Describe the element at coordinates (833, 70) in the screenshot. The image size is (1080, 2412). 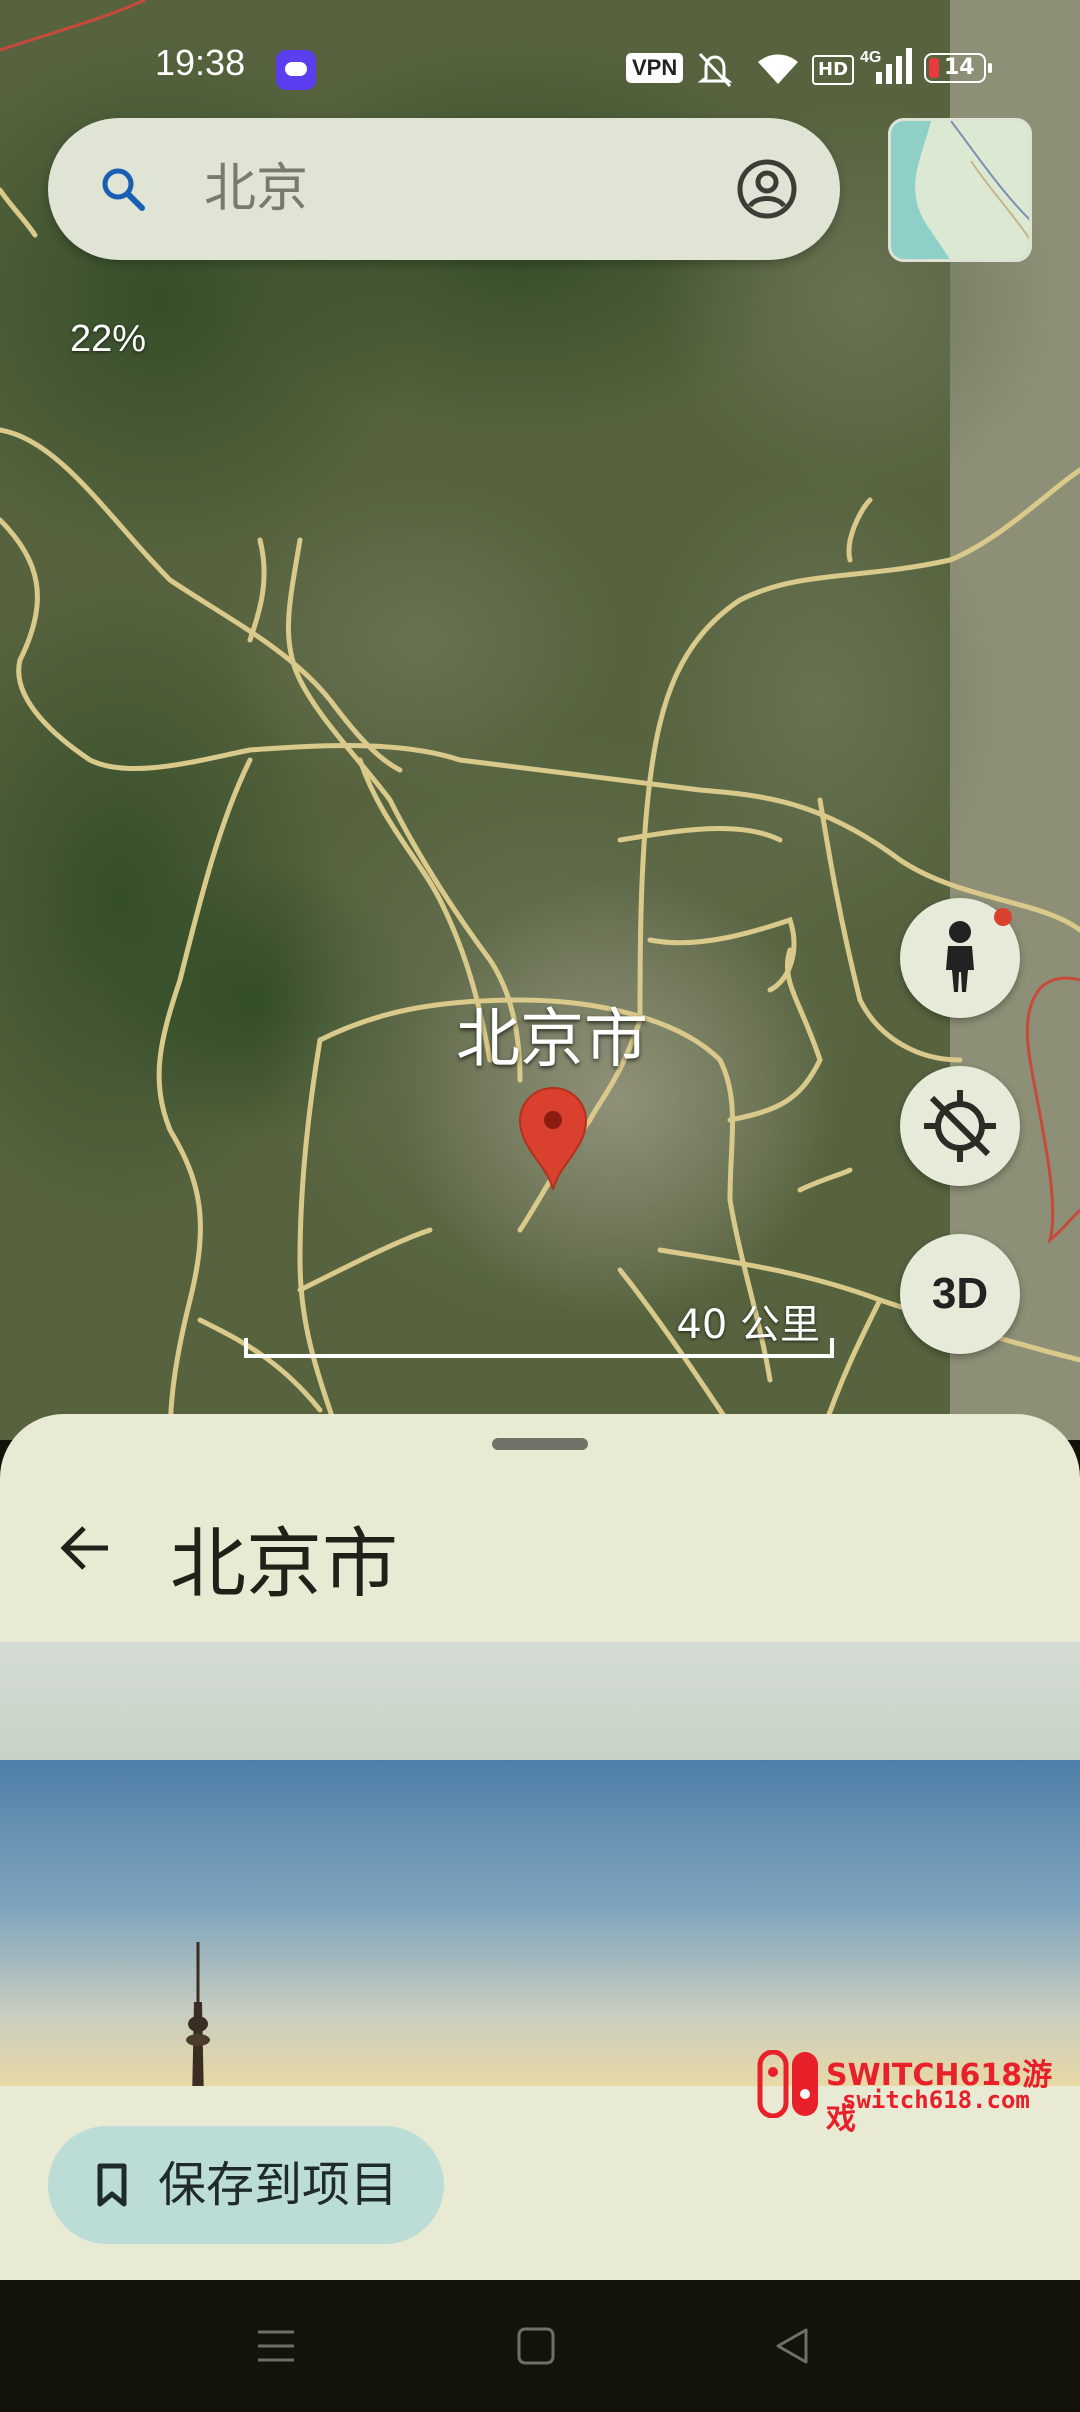
I see `hd-badge: HD` at that location.